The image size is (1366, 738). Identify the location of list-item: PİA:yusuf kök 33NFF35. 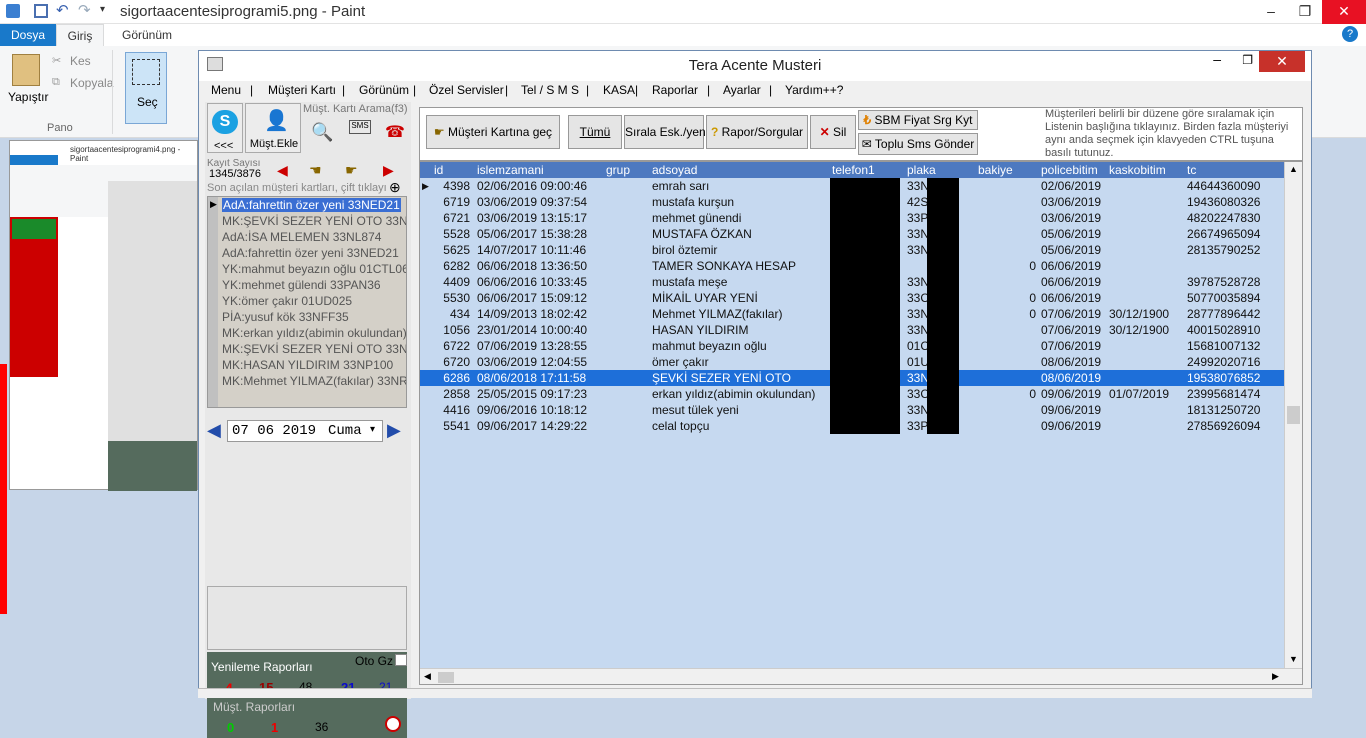
(307, 317).